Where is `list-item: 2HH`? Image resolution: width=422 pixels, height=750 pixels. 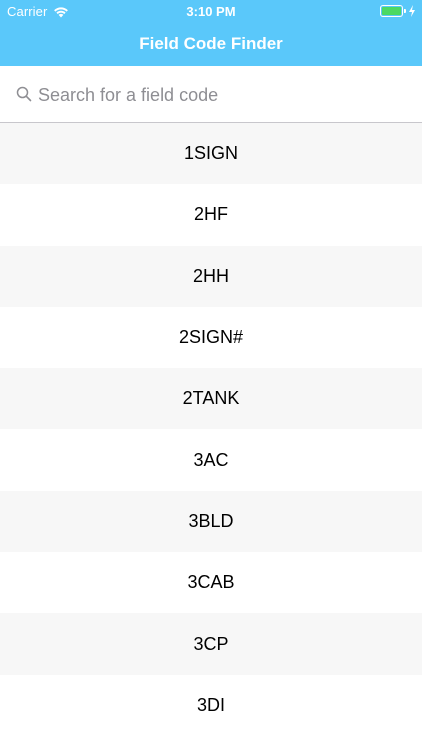 list-item: 2HH is located at coordinates (211, 276).